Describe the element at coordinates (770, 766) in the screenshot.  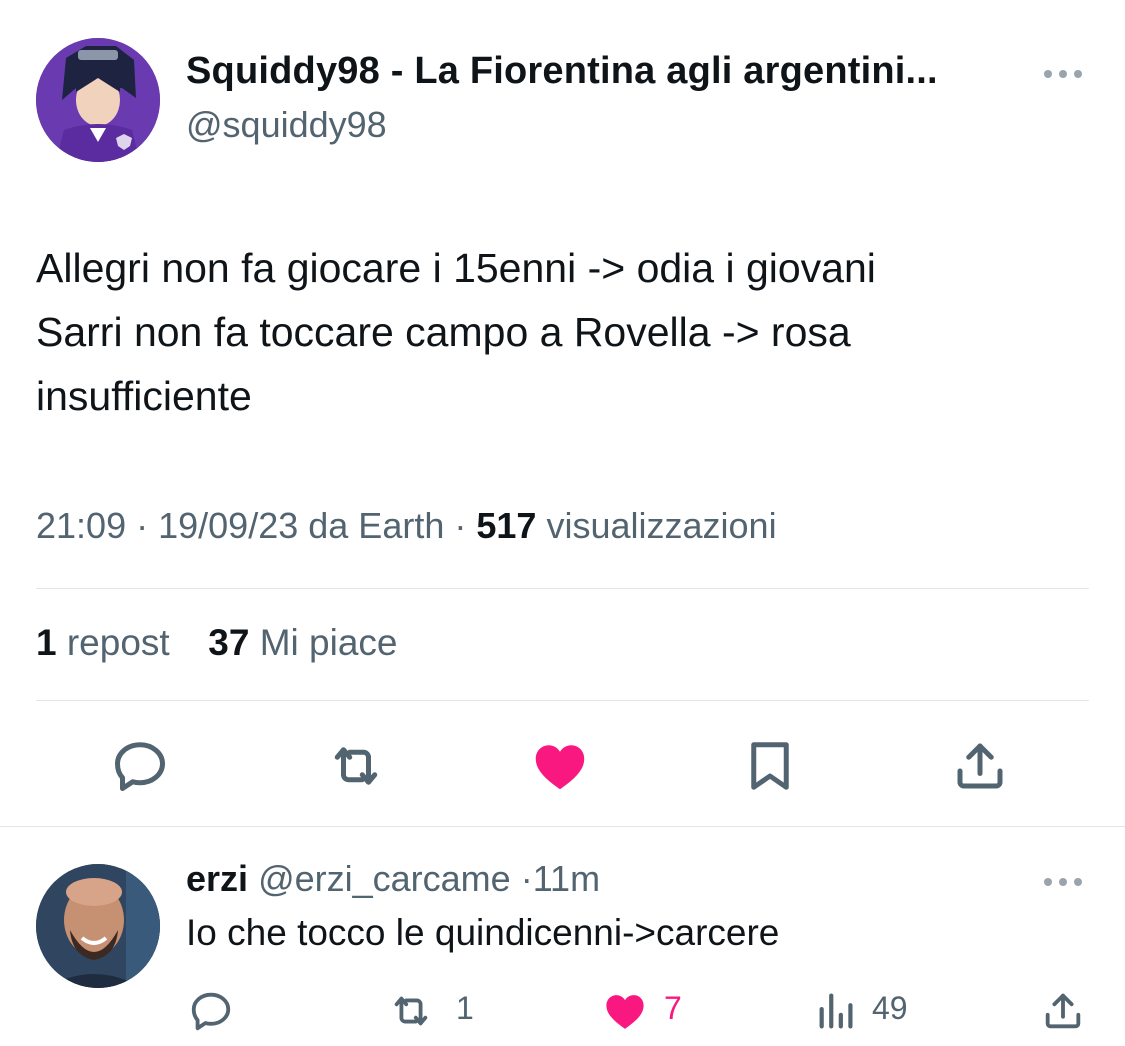
I see `bookmark-icon` at that location.